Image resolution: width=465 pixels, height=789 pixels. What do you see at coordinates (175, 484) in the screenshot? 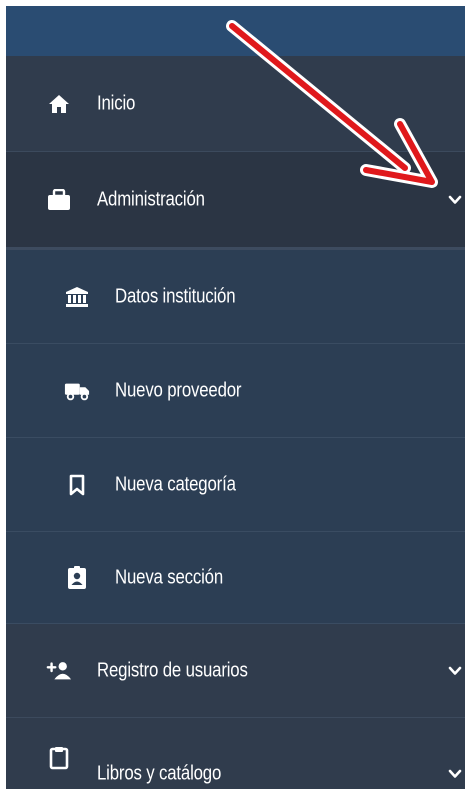
I see `submenu-item-label: Nueva categoría` at bounding box center [175, 484].